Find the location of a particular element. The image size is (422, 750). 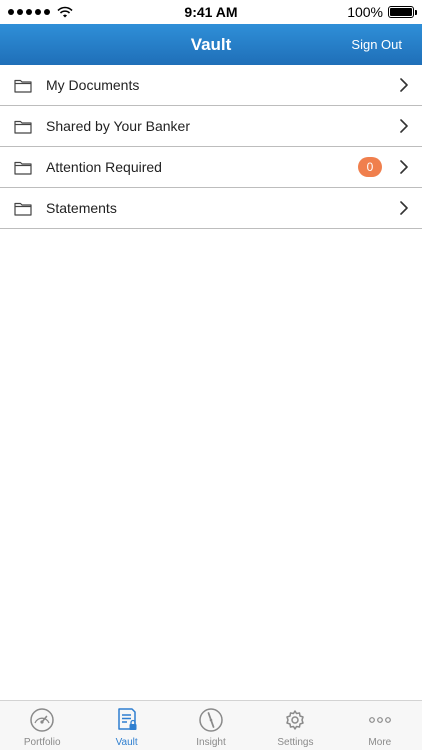

list-item-shared-by-banker: Shared by Your Banker is located at coordinates (211, 126).